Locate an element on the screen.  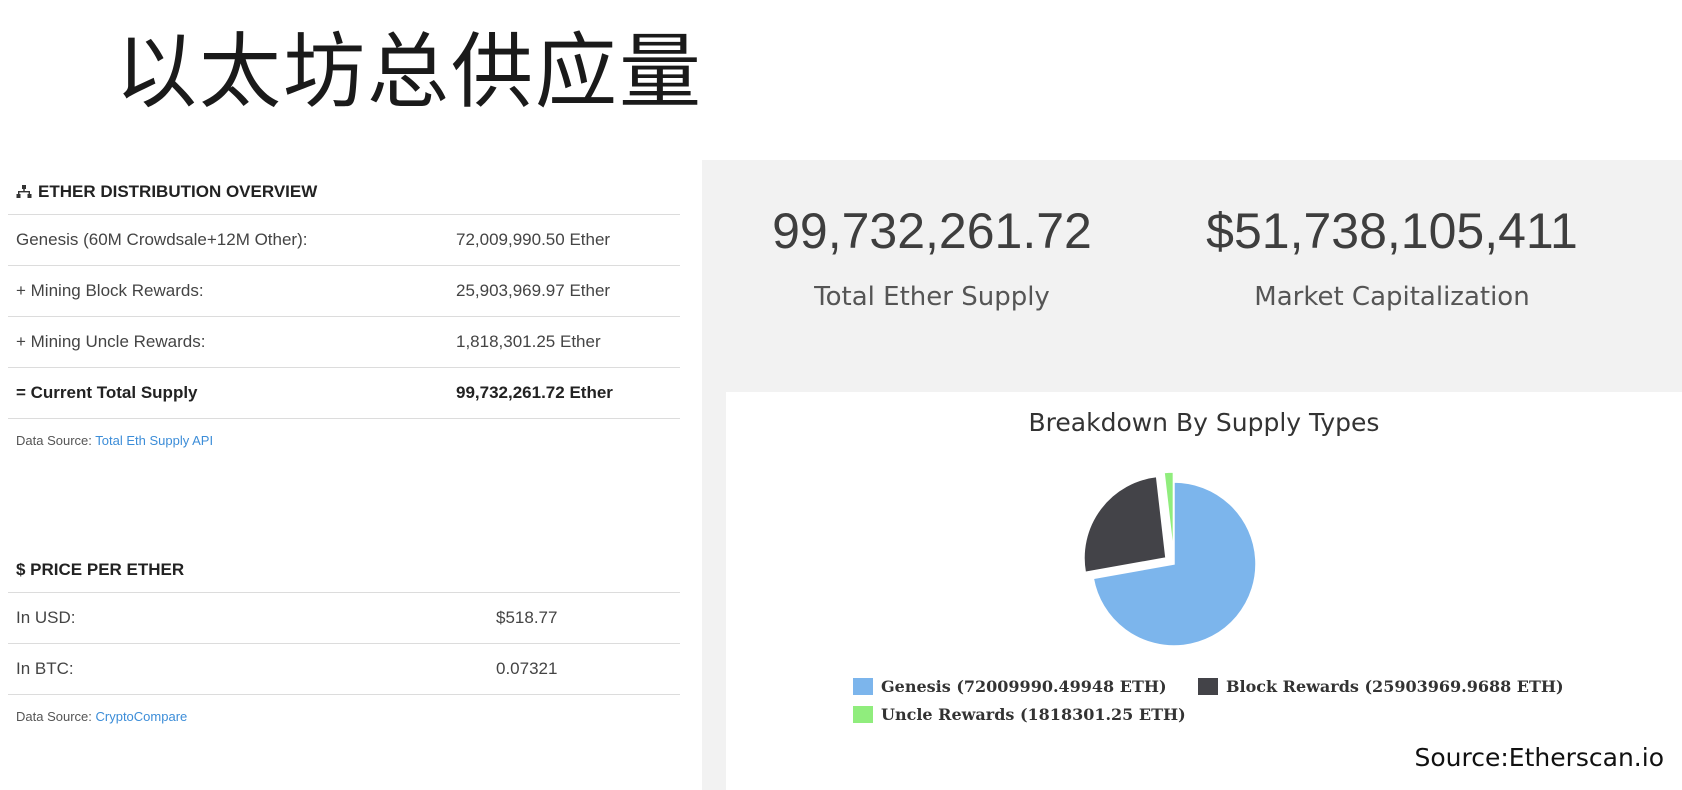
distribution-heading-text: ETHER DISTRIBUTION OVERVIEW is located at coordinates (178, 191).